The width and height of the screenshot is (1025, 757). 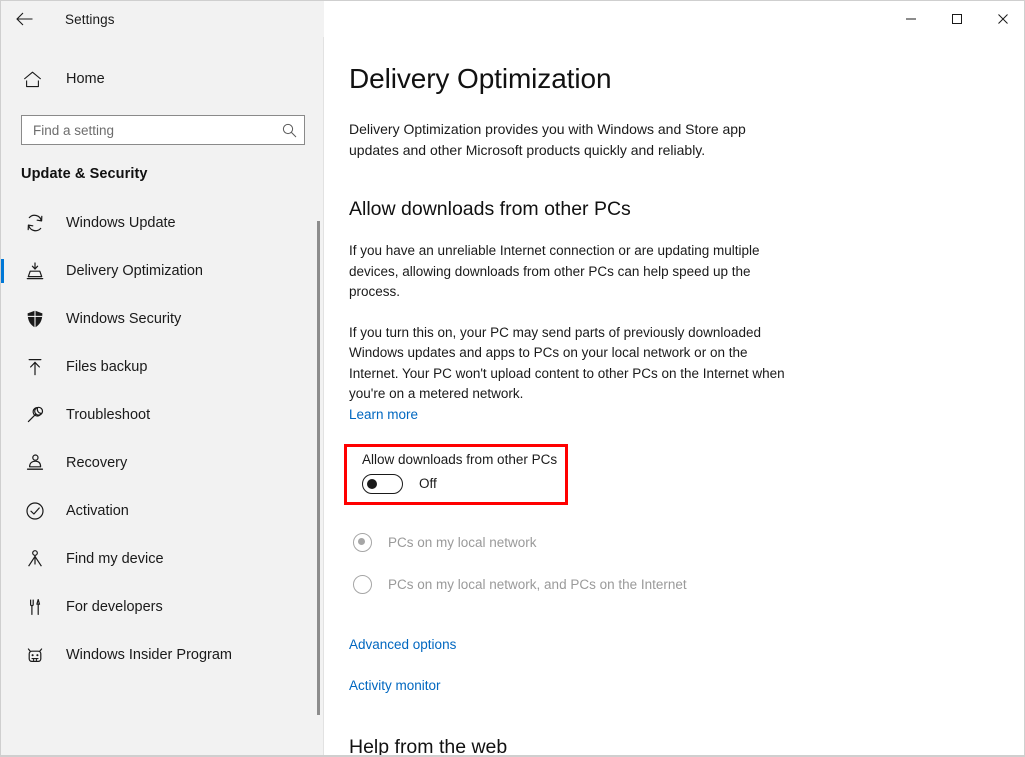 What do you see at coordinates (114, 607) in the screenshot?
I see `sidebar-item-label: For developers` at bounding box center [114, 607].